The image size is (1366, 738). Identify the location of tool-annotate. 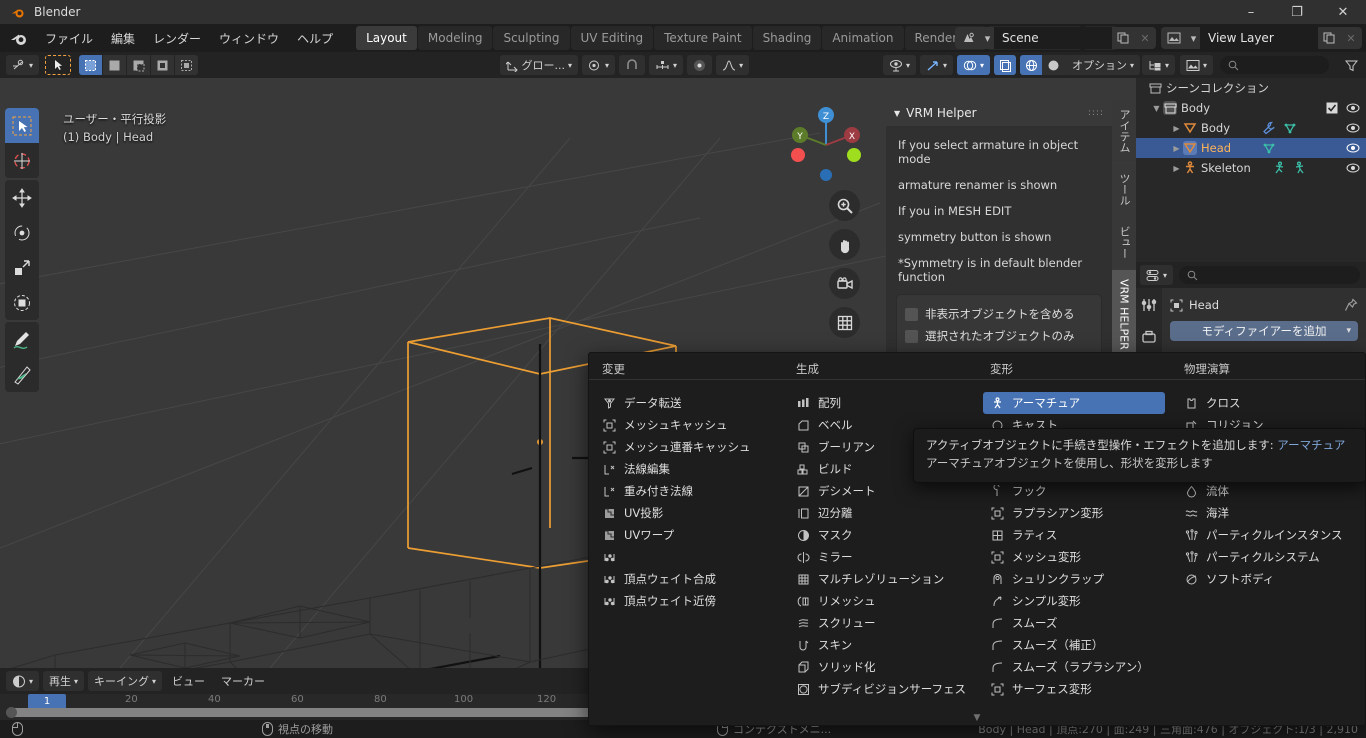
(22, 339).